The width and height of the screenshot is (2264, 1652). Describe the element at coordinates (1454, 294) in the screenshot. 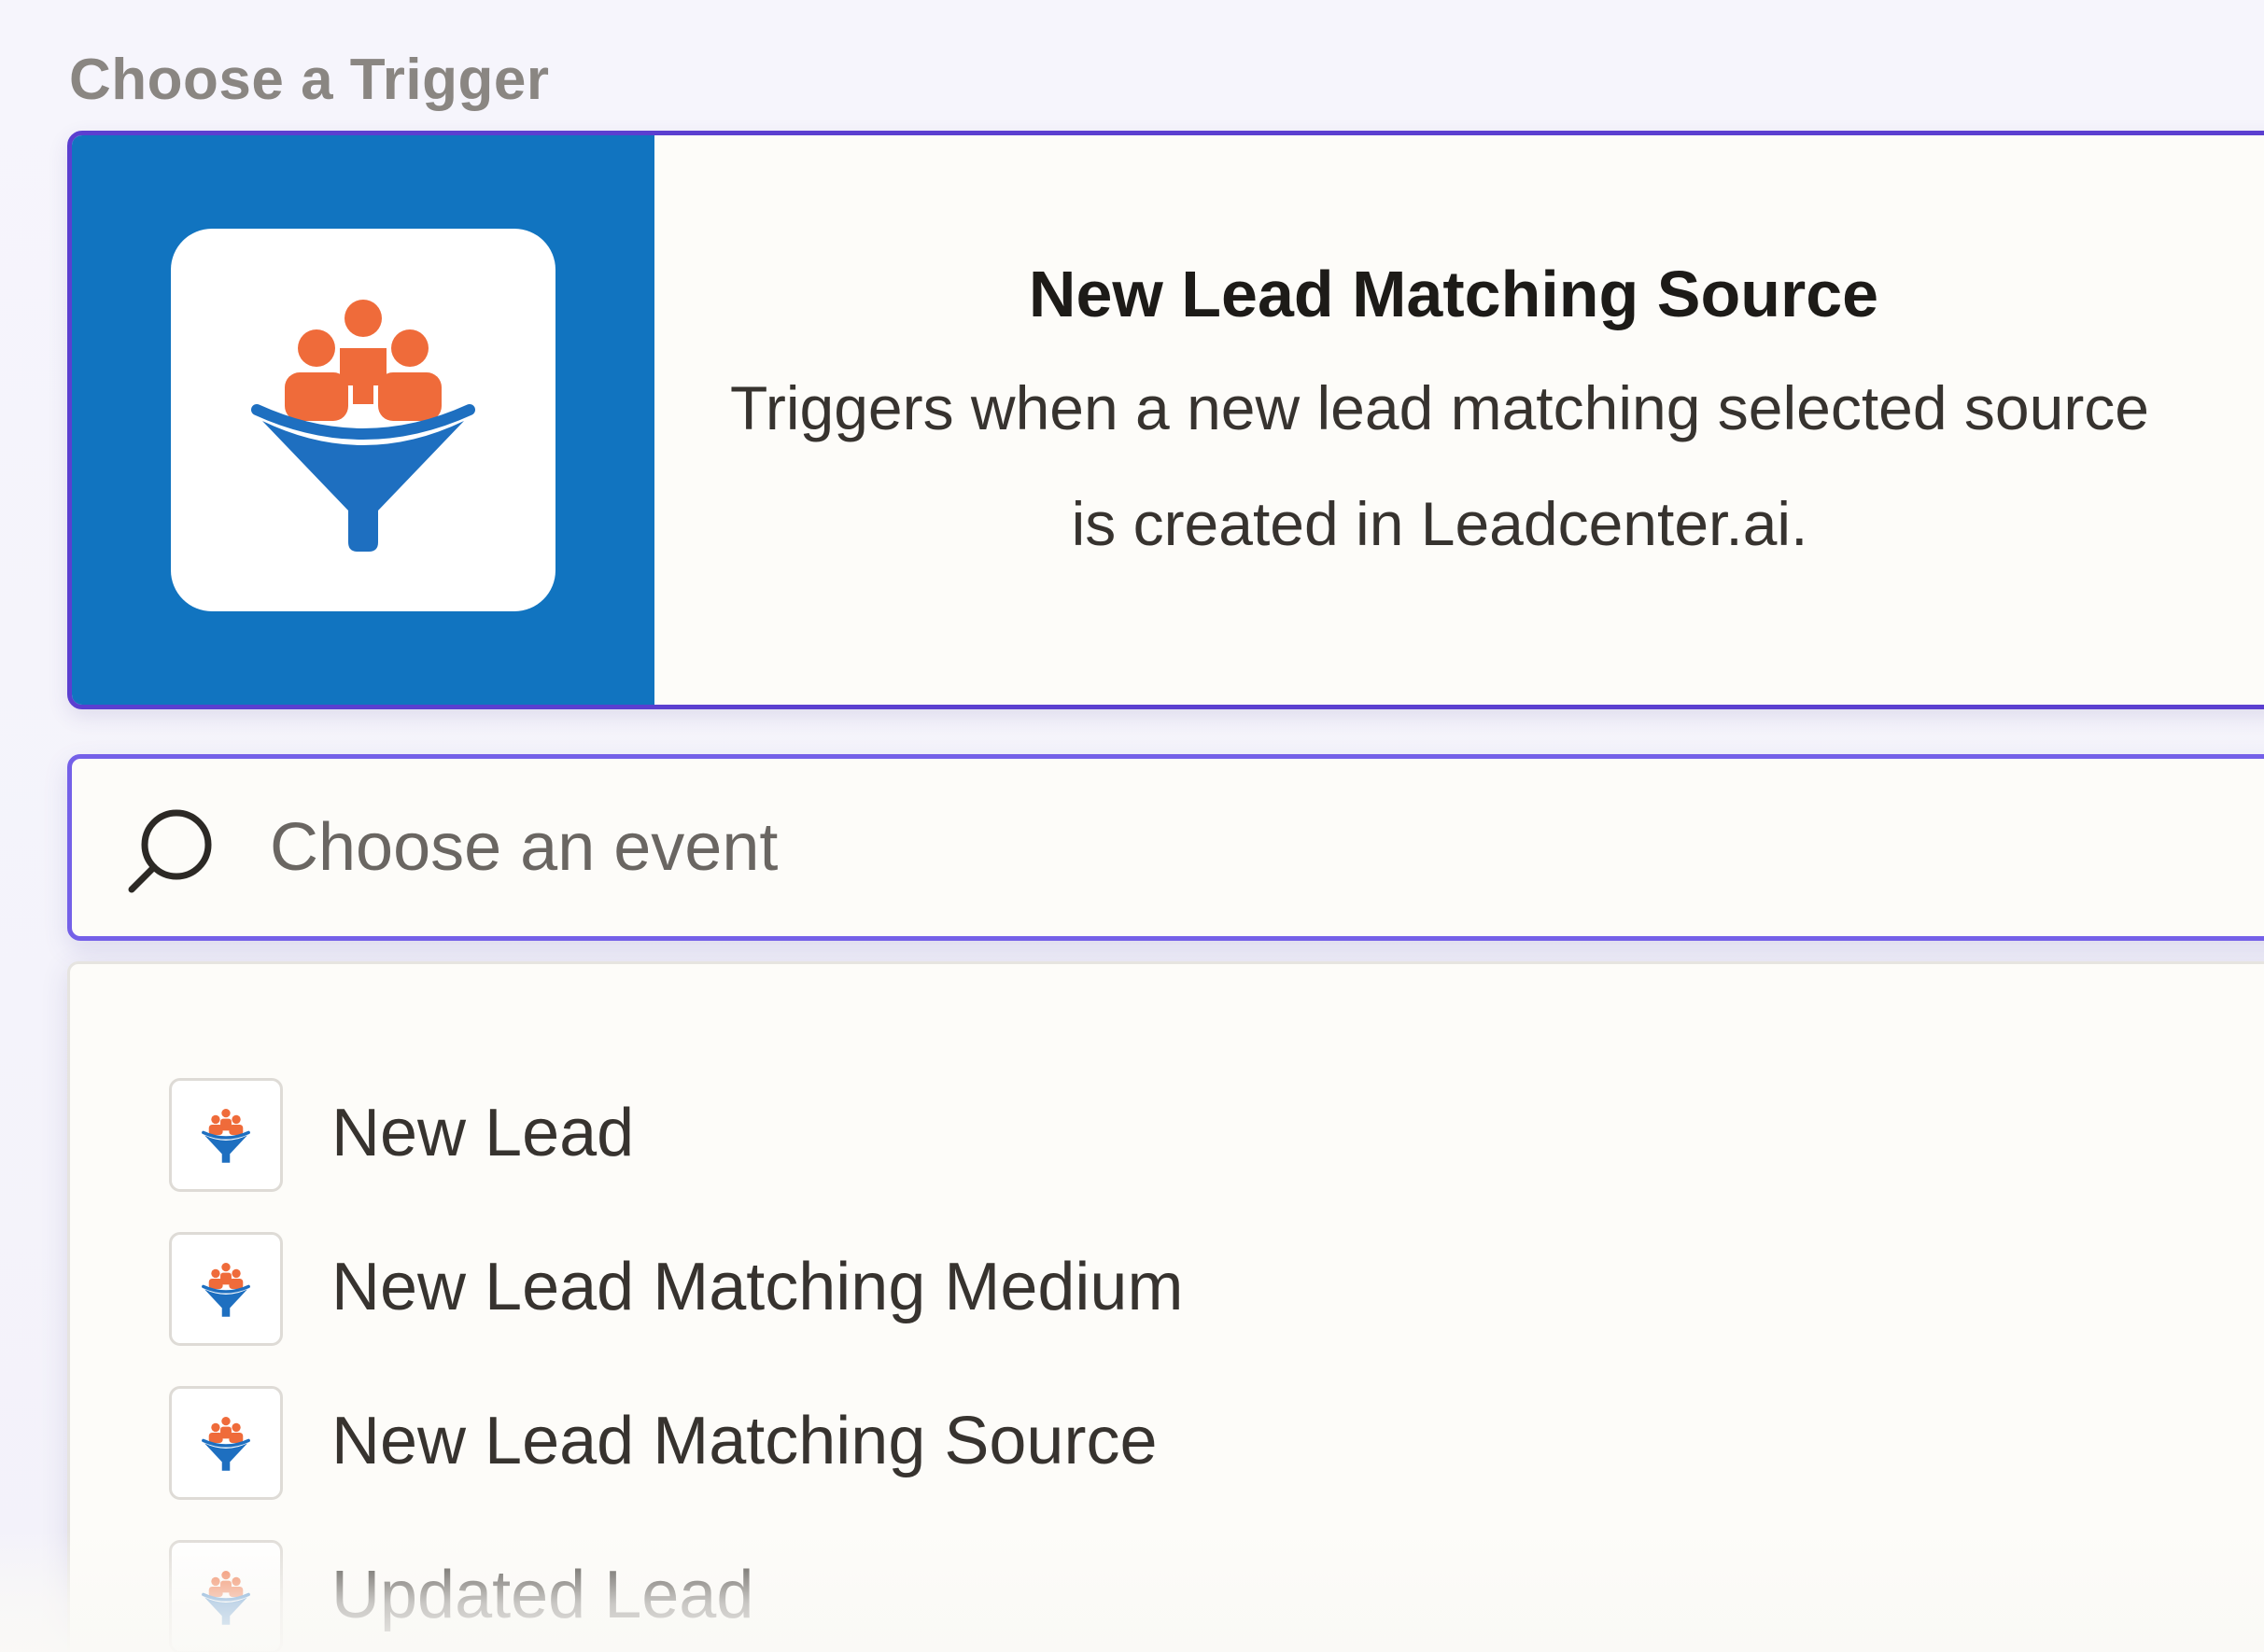

I see `trigger-title: New Lead Matching Source` at that location.